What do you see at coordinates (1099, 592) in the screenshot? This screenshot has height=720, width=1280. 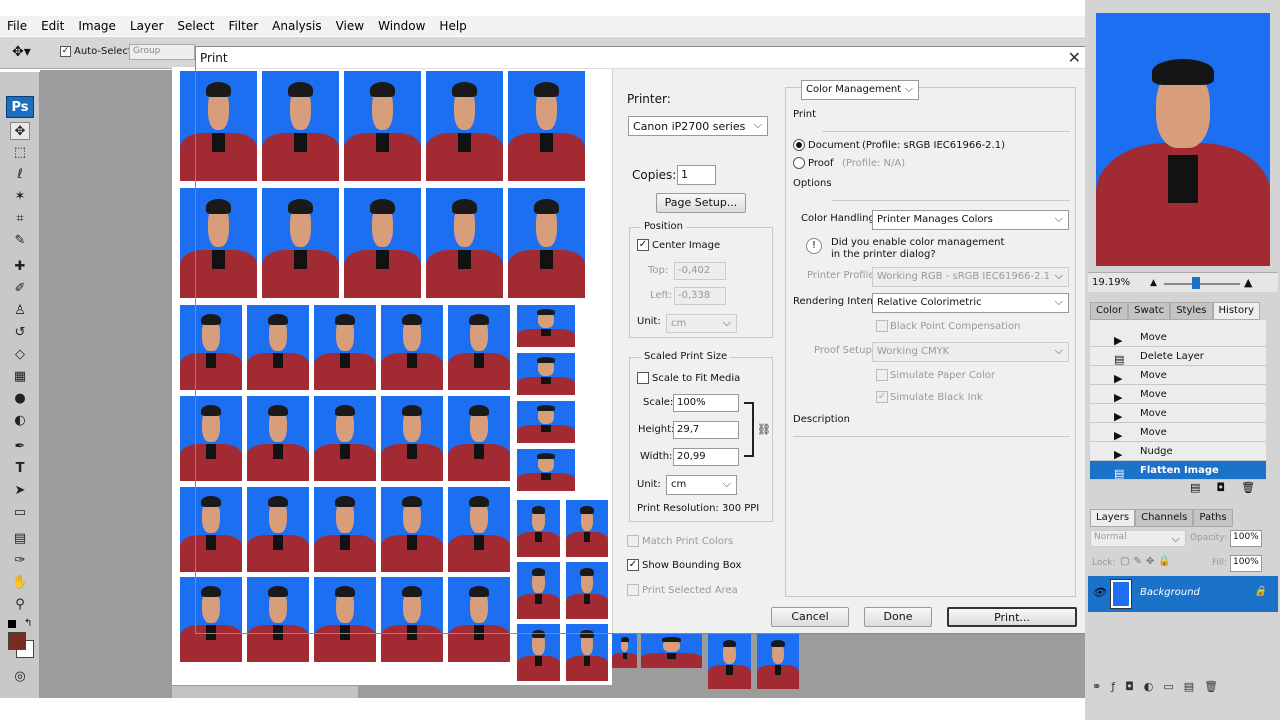 I see `layer-visibility-eye-icon: 👁` at bounding box center [1099, 592].